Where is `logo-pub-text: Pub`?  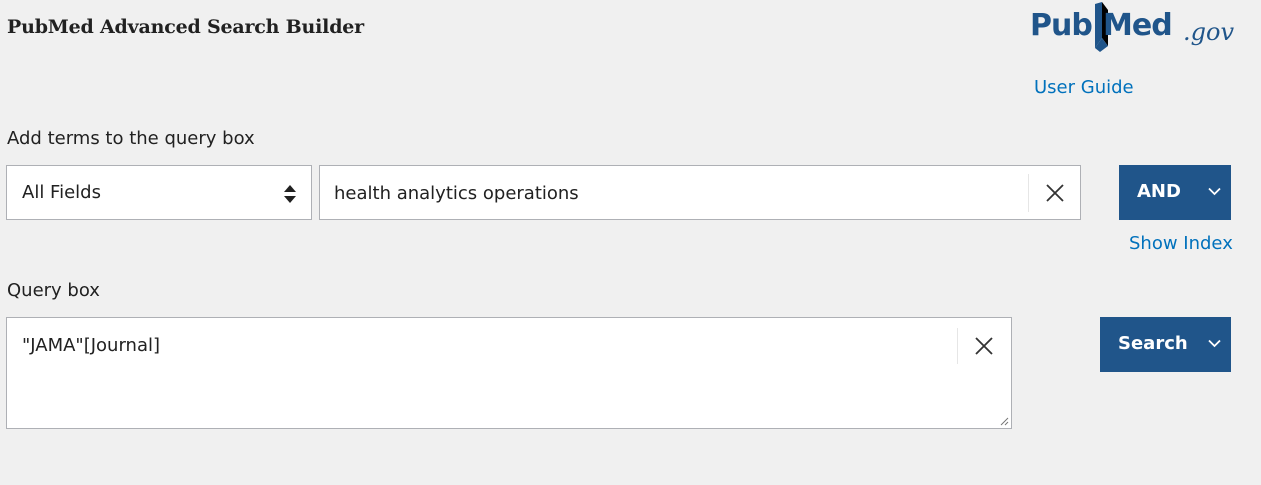 logo-pub-text: Pub is located at coordinates (1061, 25).